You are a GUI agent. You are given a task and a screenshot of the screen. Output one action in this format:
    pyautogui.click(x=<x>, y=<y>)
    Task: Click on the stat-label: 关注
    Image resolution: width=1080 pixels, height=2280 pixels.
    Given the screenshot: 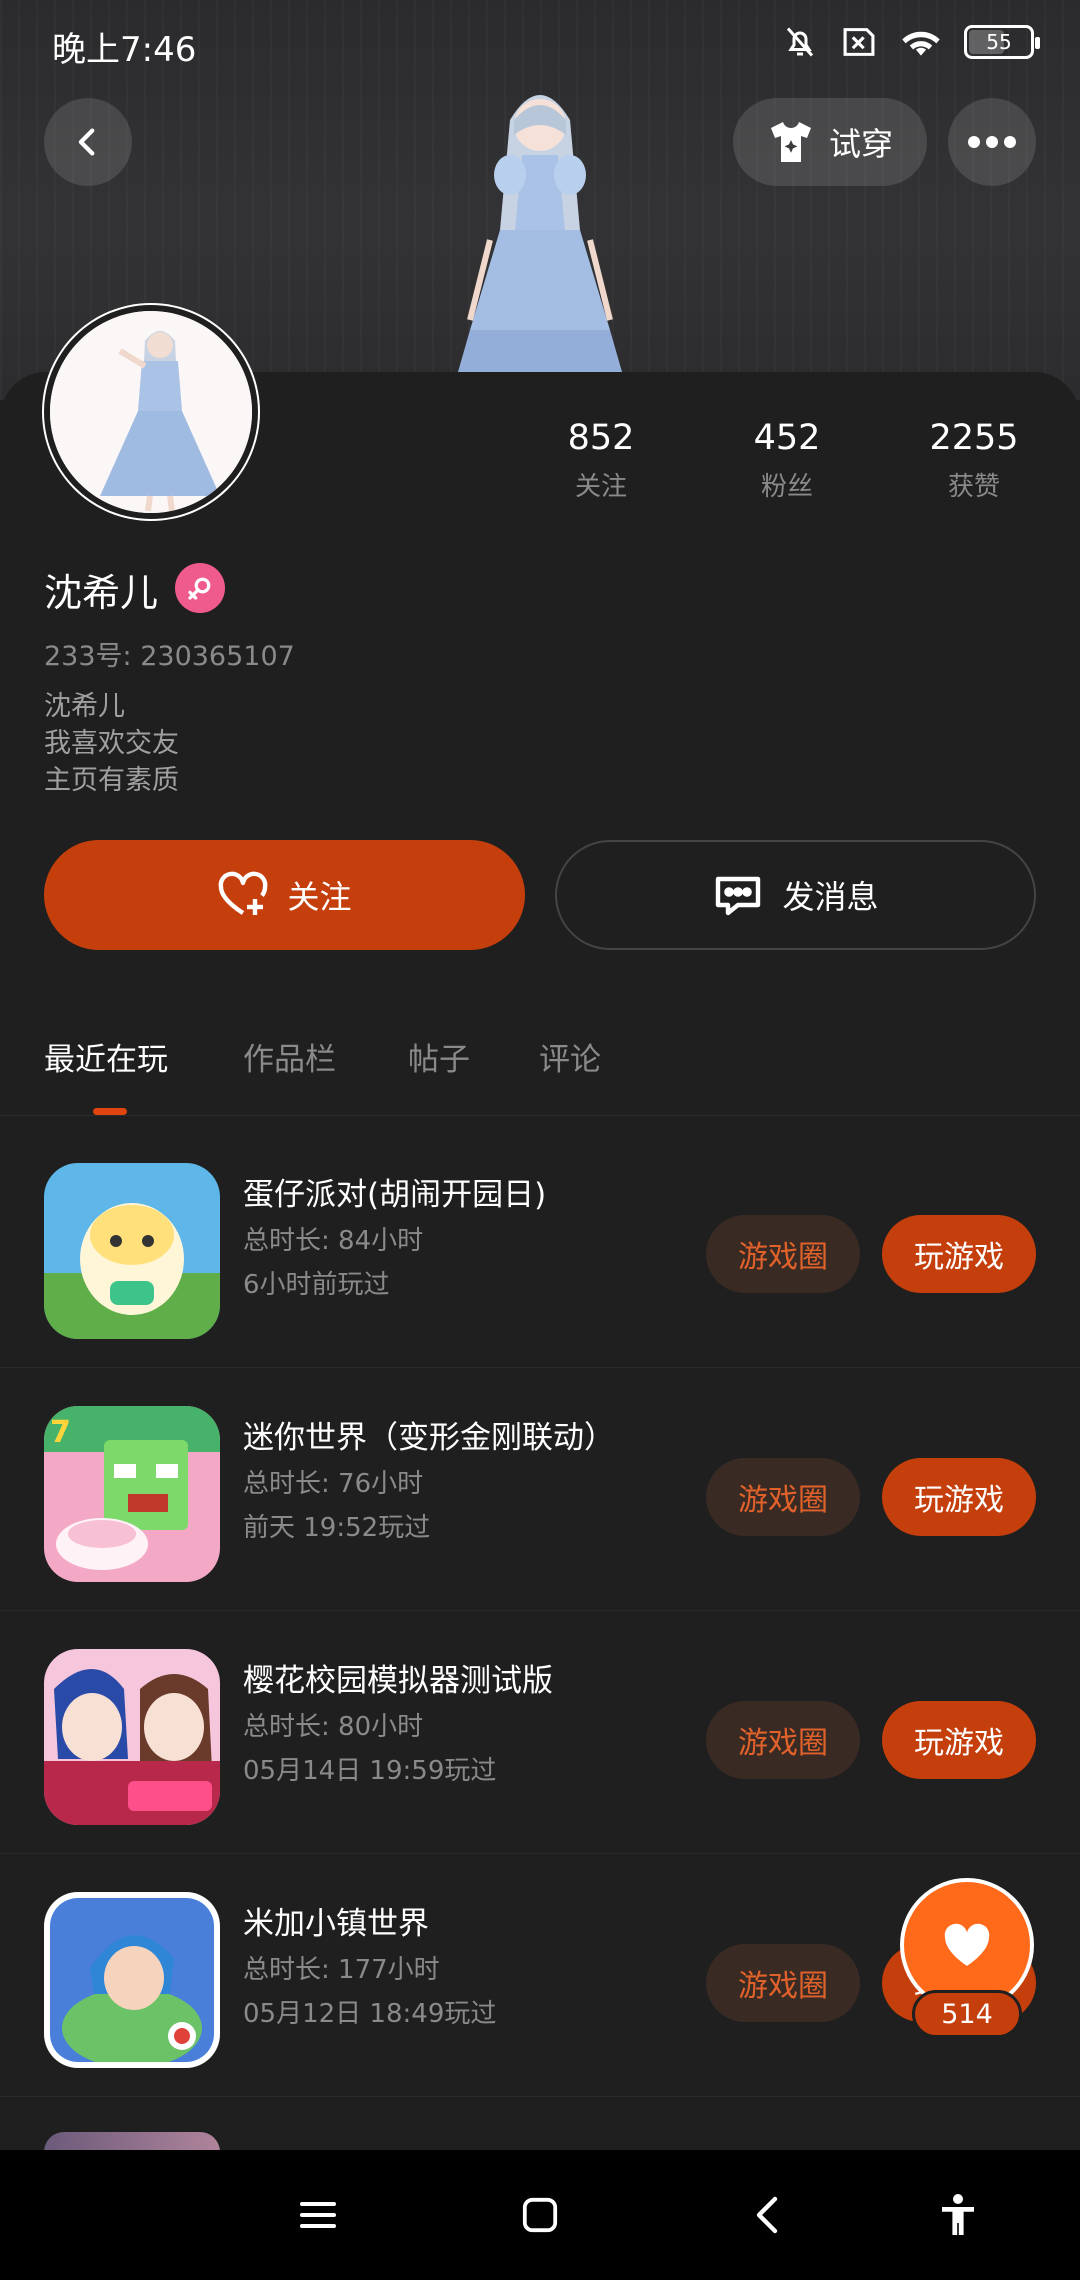 What is the action you would take?
    pyautogui.click(x=600, y=487)
    